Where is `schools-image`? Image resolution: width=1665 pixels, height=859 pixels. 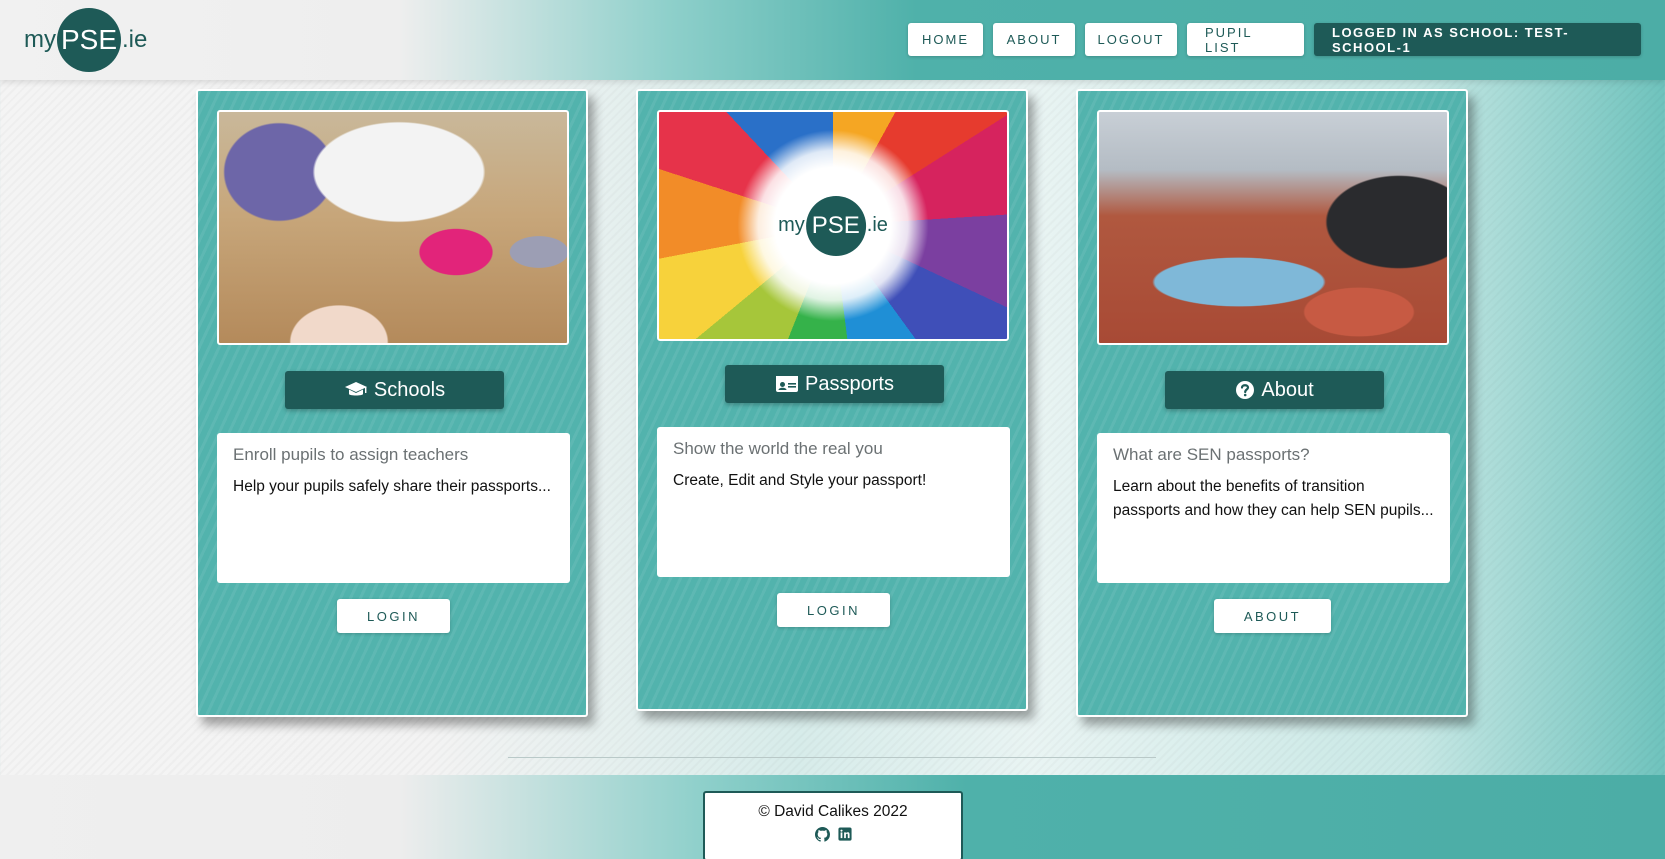
schools-image is located at coordinates (393, 227).